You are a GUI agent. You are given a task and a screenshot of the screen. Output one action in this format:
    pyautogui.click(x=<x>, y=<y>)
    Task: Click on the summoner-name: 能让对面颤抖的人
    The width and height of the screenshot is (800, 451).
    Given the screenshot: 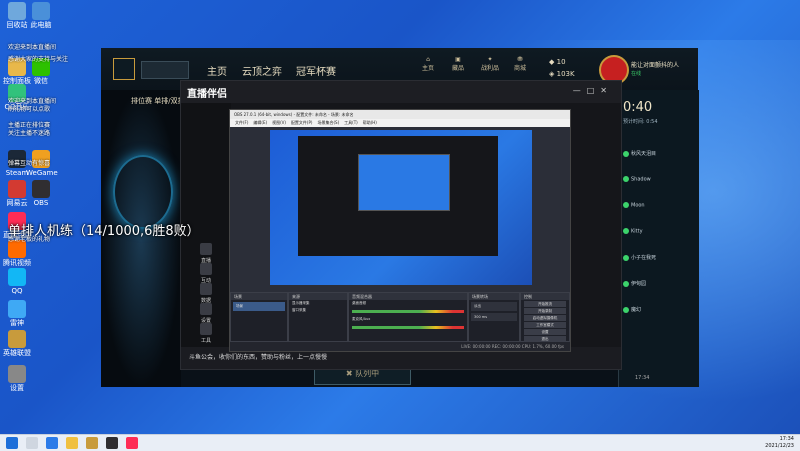 What is the action you would take?
    pyautogui.click(x=655, y=65)
    